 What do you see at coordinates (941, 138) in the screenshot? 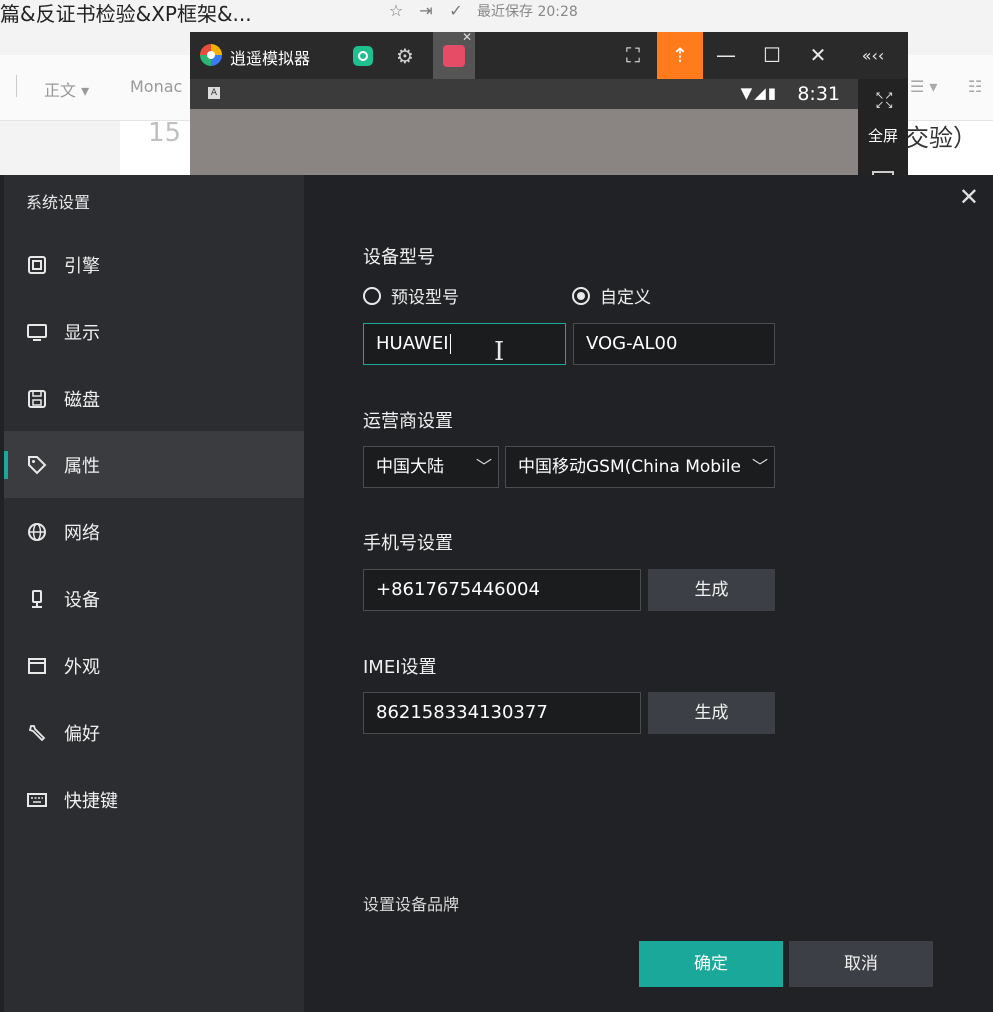
I see `document-text-fragment: 交验）` at bounding box center [941, 138].